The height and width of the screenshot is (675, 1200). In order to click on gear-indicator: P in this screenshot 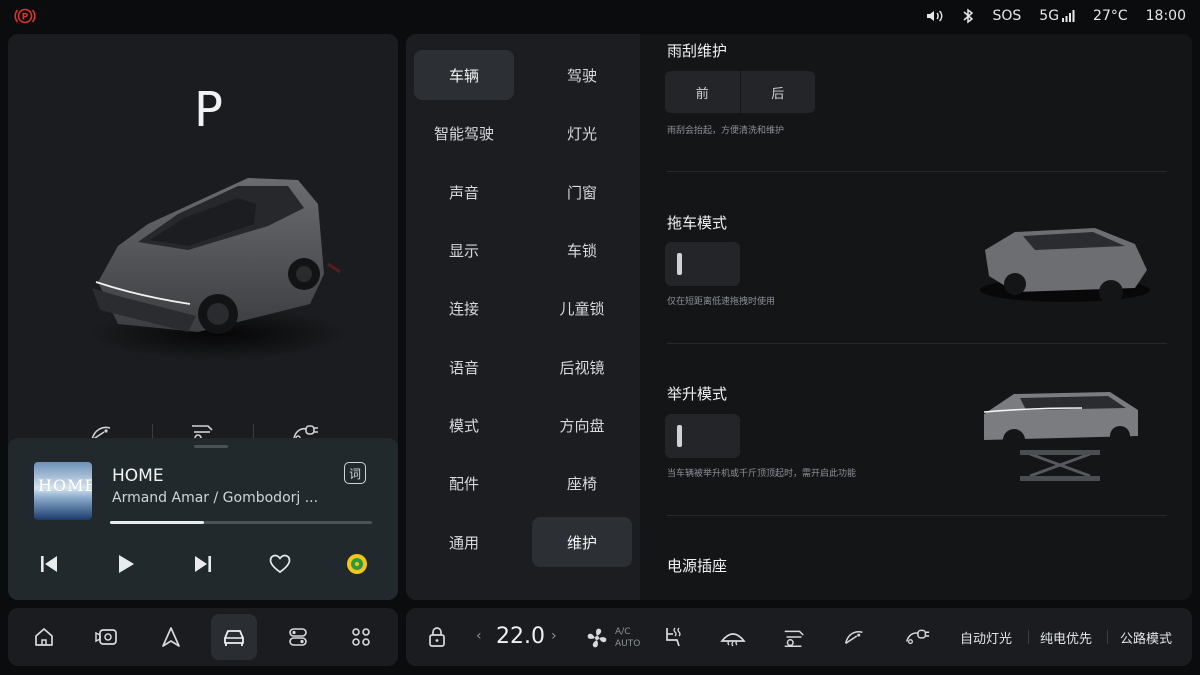, I will do `click(208, 110)`.